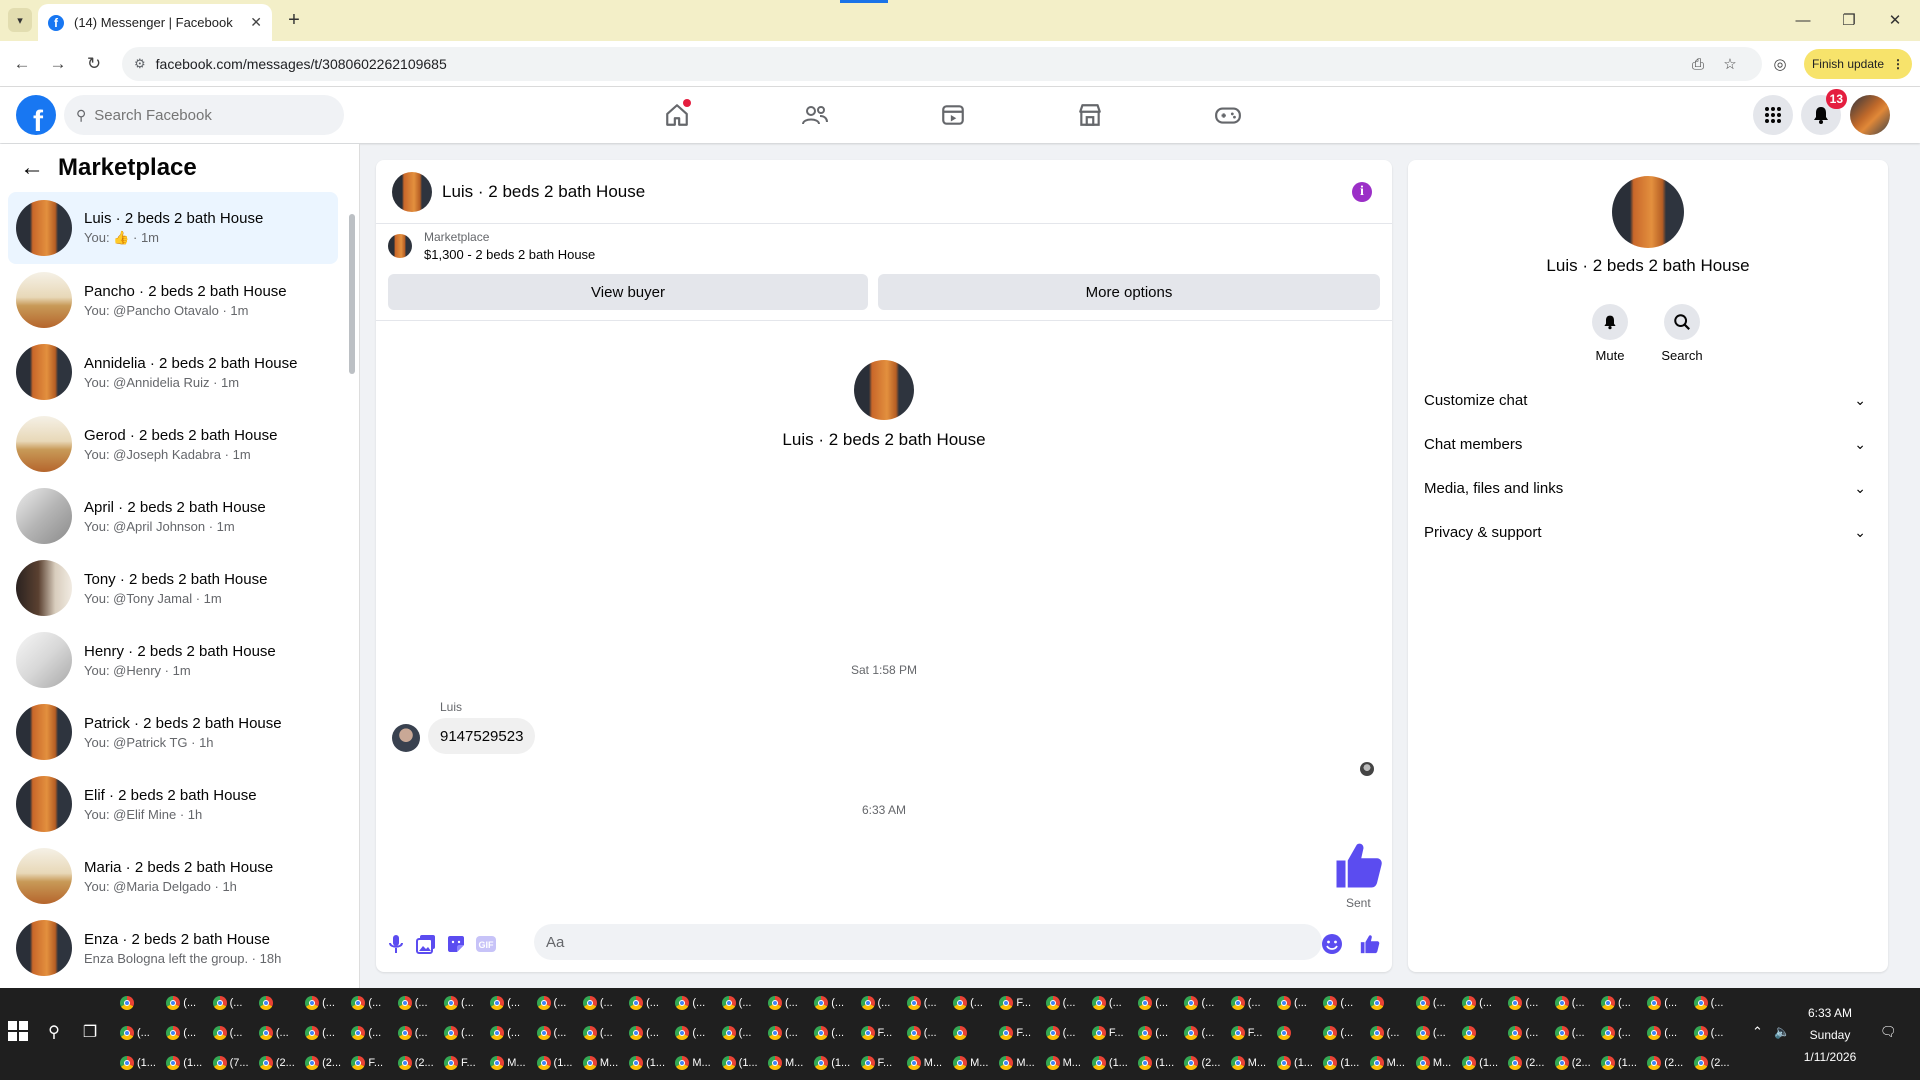 This screenshot has width=1920, height=1080. What do you see at coordinates (1730, 64) in the screenshot?
I see `bookmark-star-icon: ☆` at bounding box center [1730, 64].